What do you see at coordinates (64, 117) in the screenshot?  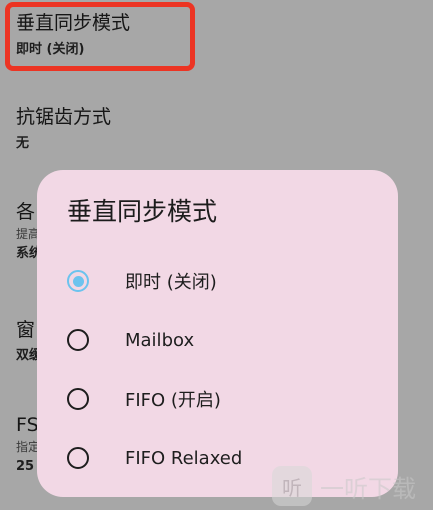 I see `setting-title: 抗锯齿方式` at bounding box center [64, 117].